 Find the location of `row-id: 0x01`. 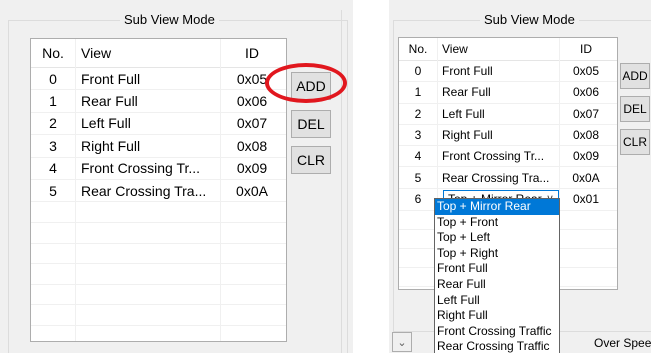

row-id: 0x01 is located at coordinates (586, 199).